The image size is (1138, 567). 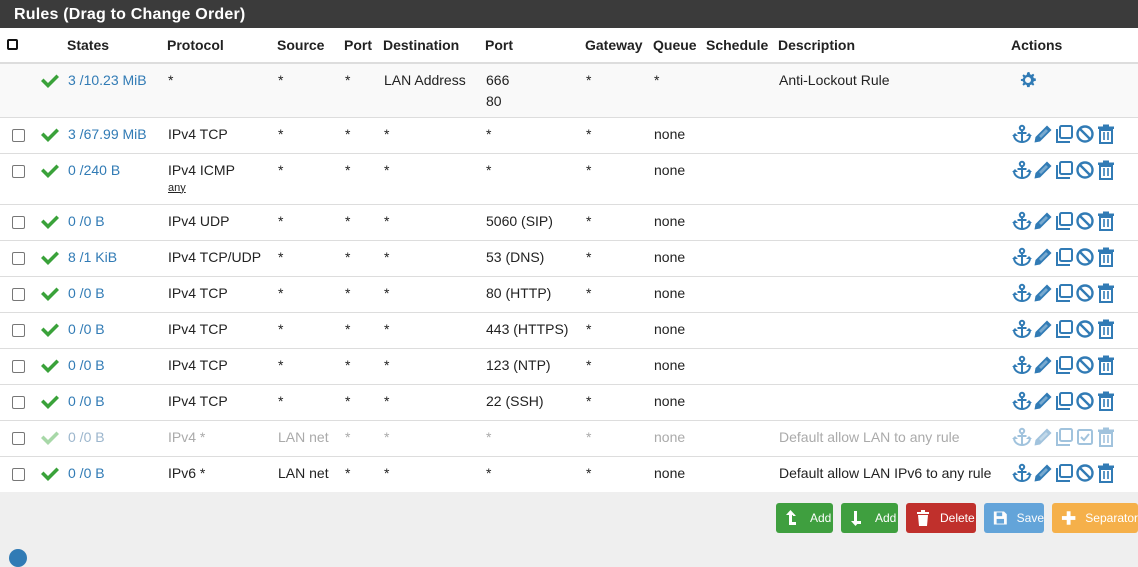 What do you see at coordinates (18, 558) in the screenshot?
I see `info-icon` at bounding box center [18, 558].